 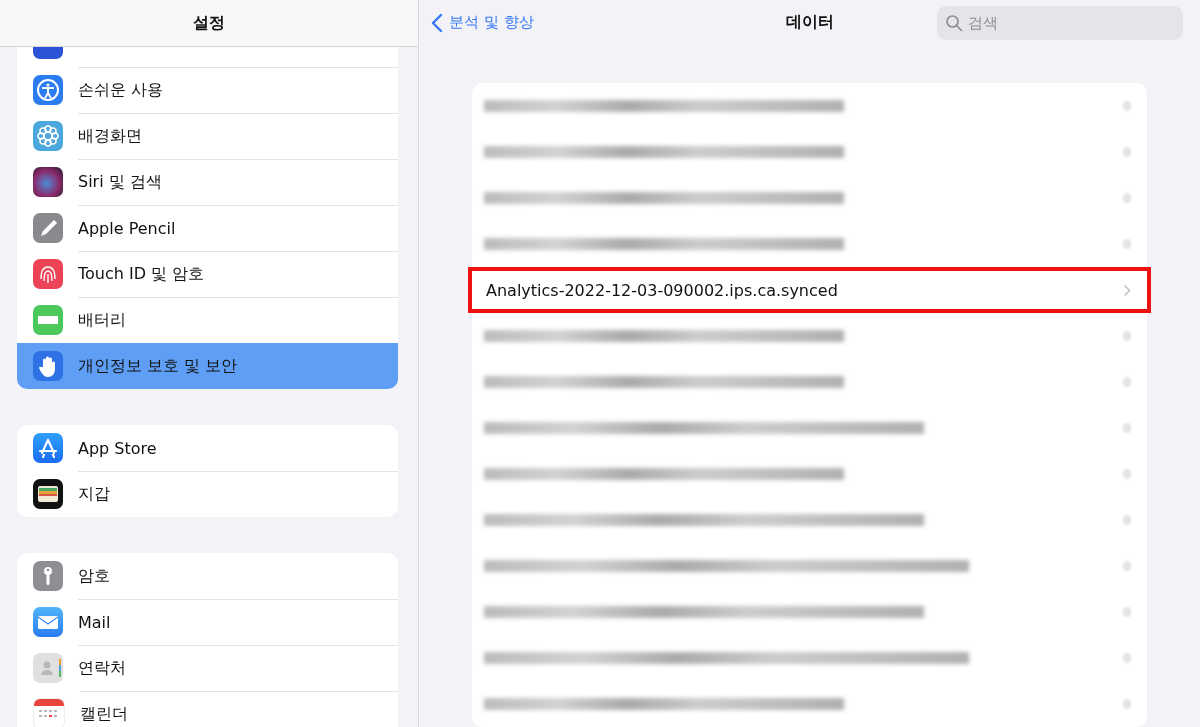 I want to click on sidebar-title: 설정, so click(x=209, y=23).